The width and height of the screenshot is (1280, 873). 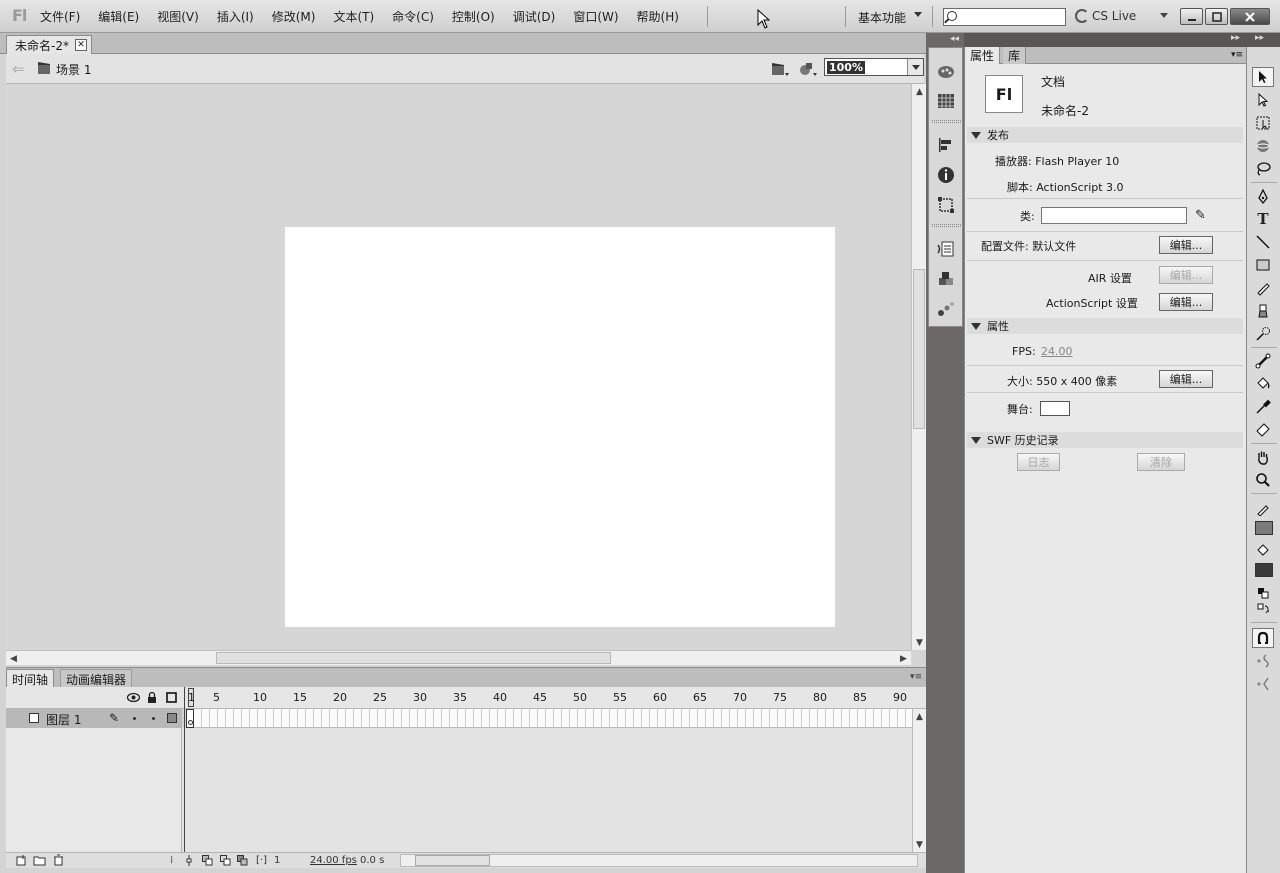 I want to click on eyedropper-tool-icon, so click(x=1263, y=407).